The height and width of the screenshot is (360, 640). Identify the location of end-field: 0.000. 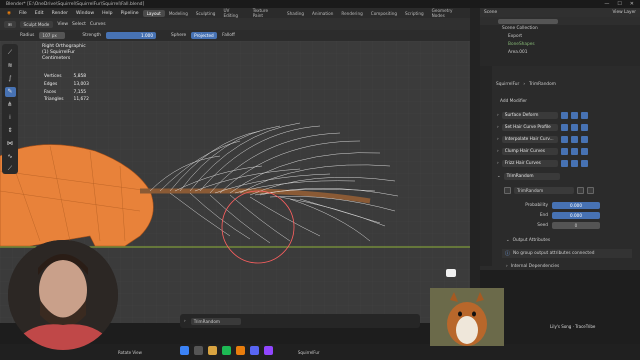
(576, 215).